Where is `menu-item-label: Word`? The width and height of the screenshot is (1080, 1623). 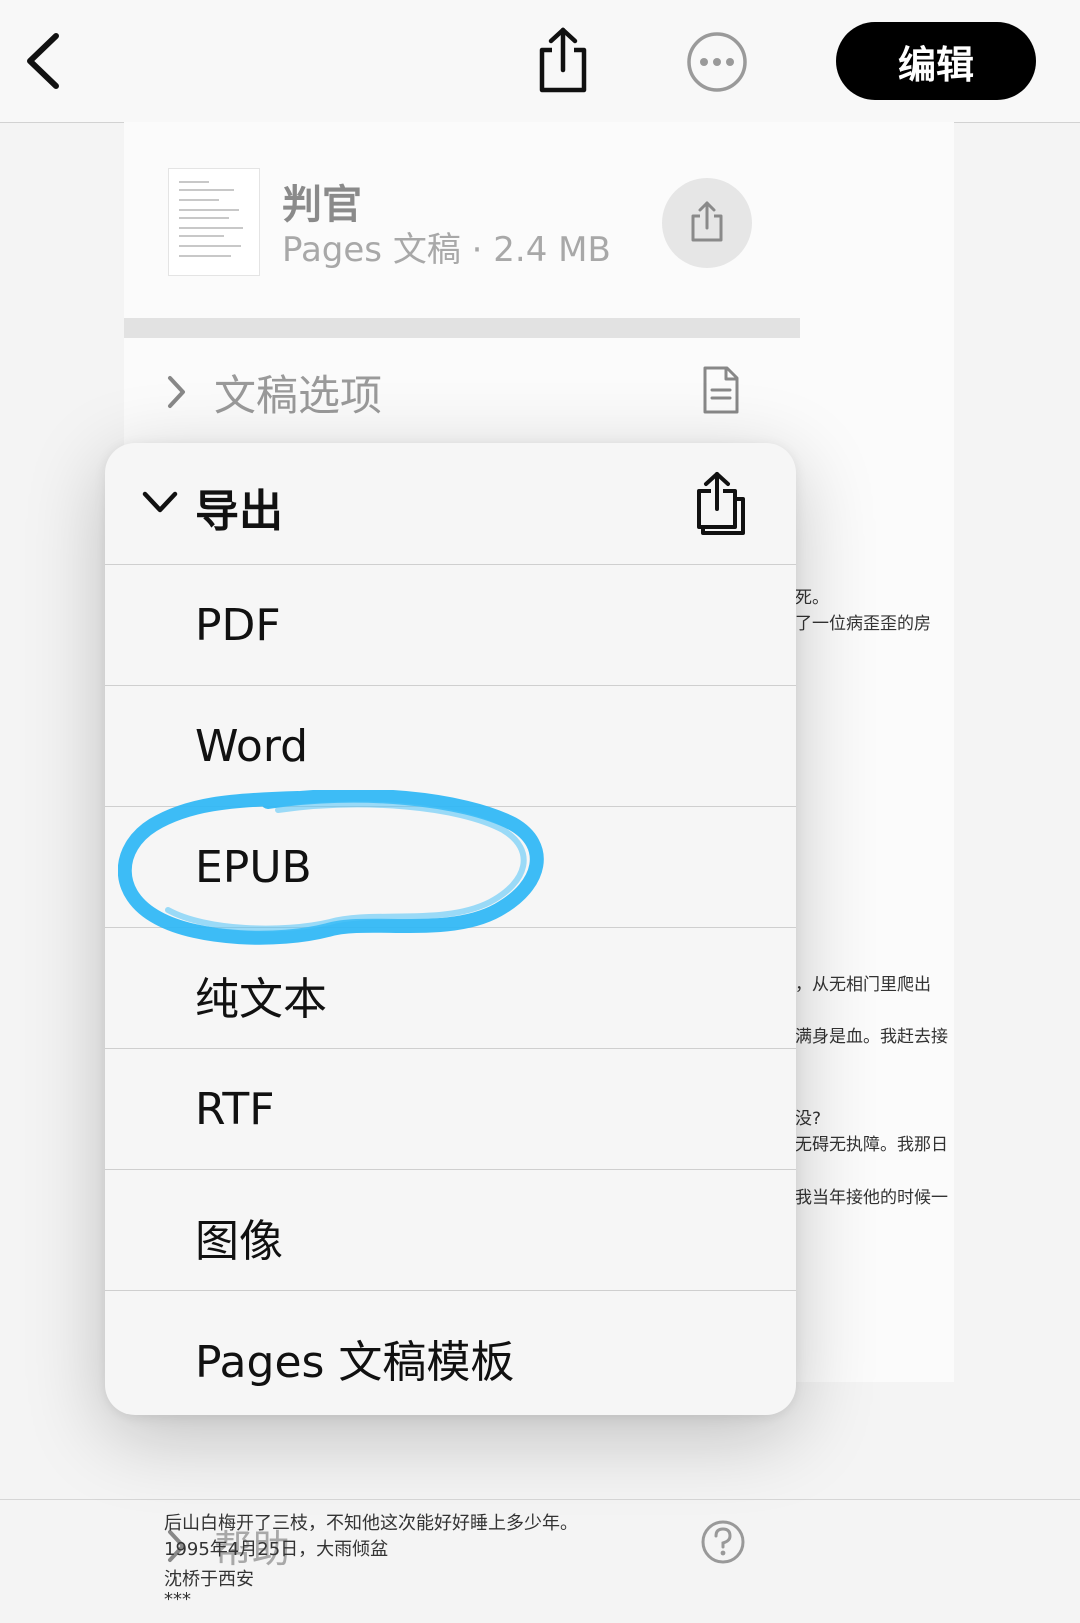
menu-item-label: Word is located at coordinates (252, 746).